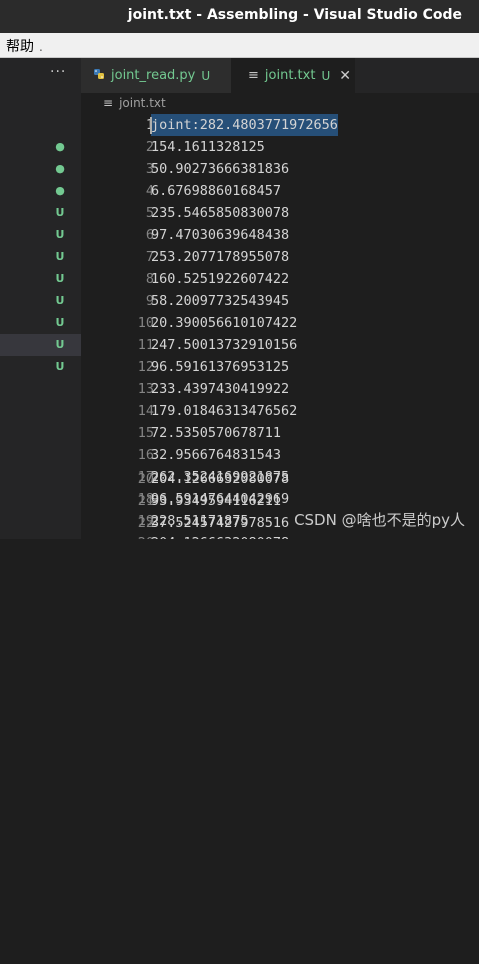 This screenshot has width=479, height=964. Describe the element at coordinates (58, 72) in the screenshot. I see `more-actions-icon: ···` at that location.